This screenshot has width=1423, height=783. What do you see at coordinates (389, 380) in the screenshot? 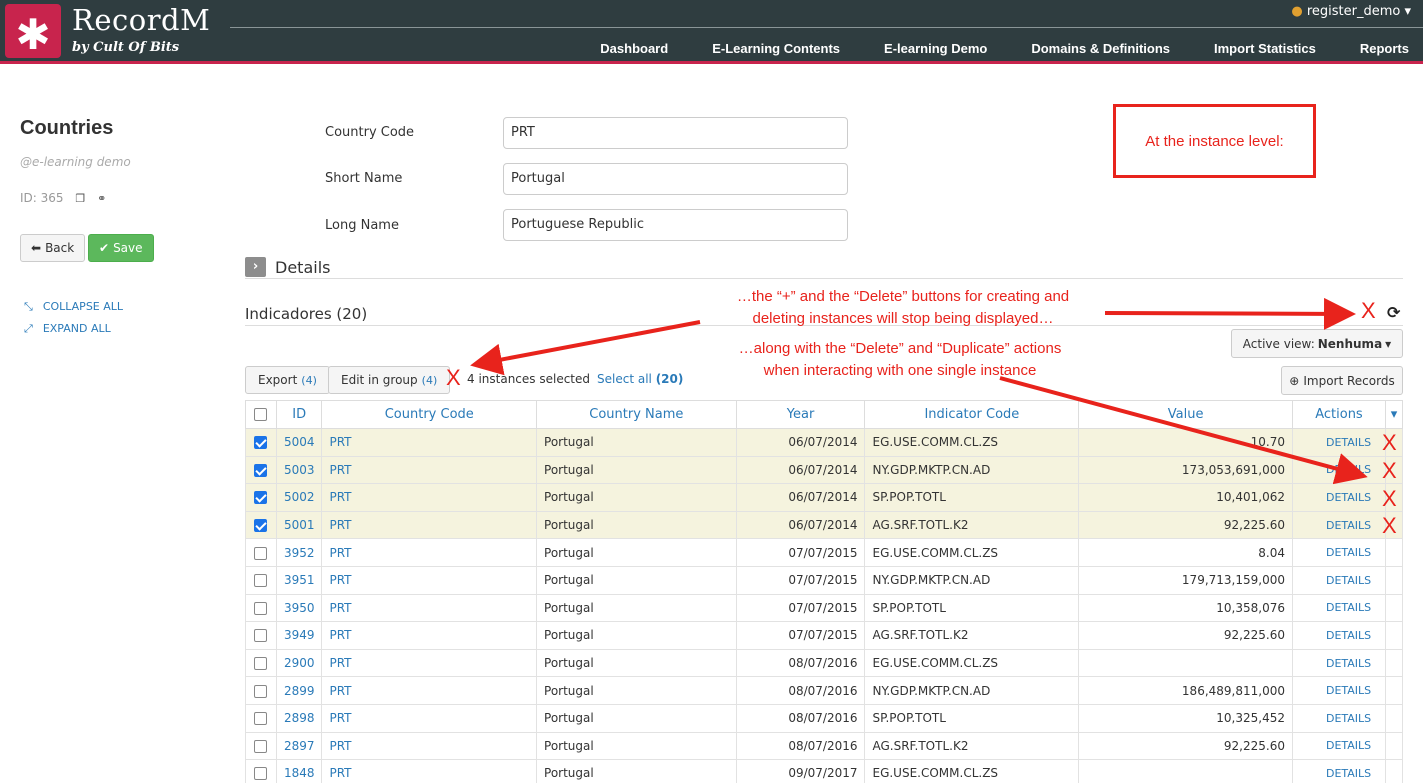
I see `edit-in-group-button: Edit in group (4)` at bounding box center [389, 380].